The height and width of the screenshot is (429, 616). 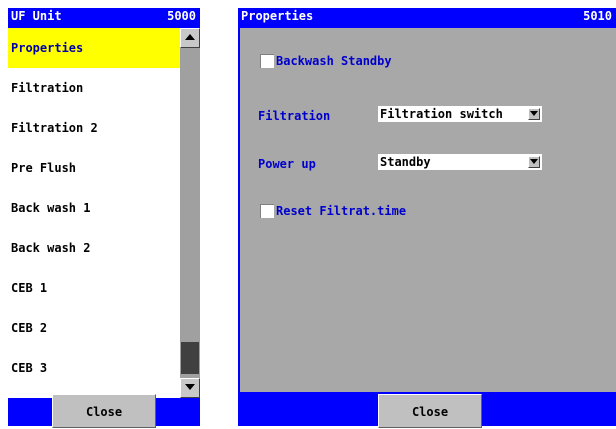 I want to click on menu-scrollbar, so click(x=190, y=213).